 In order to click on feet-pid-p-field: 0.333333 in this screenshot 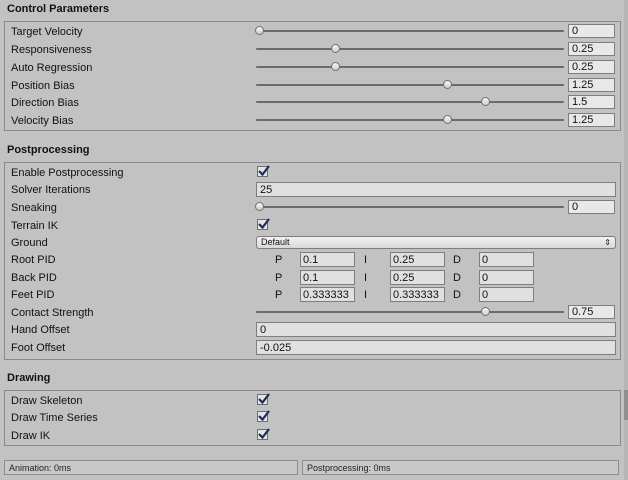, I will do `click(327, 294)`.